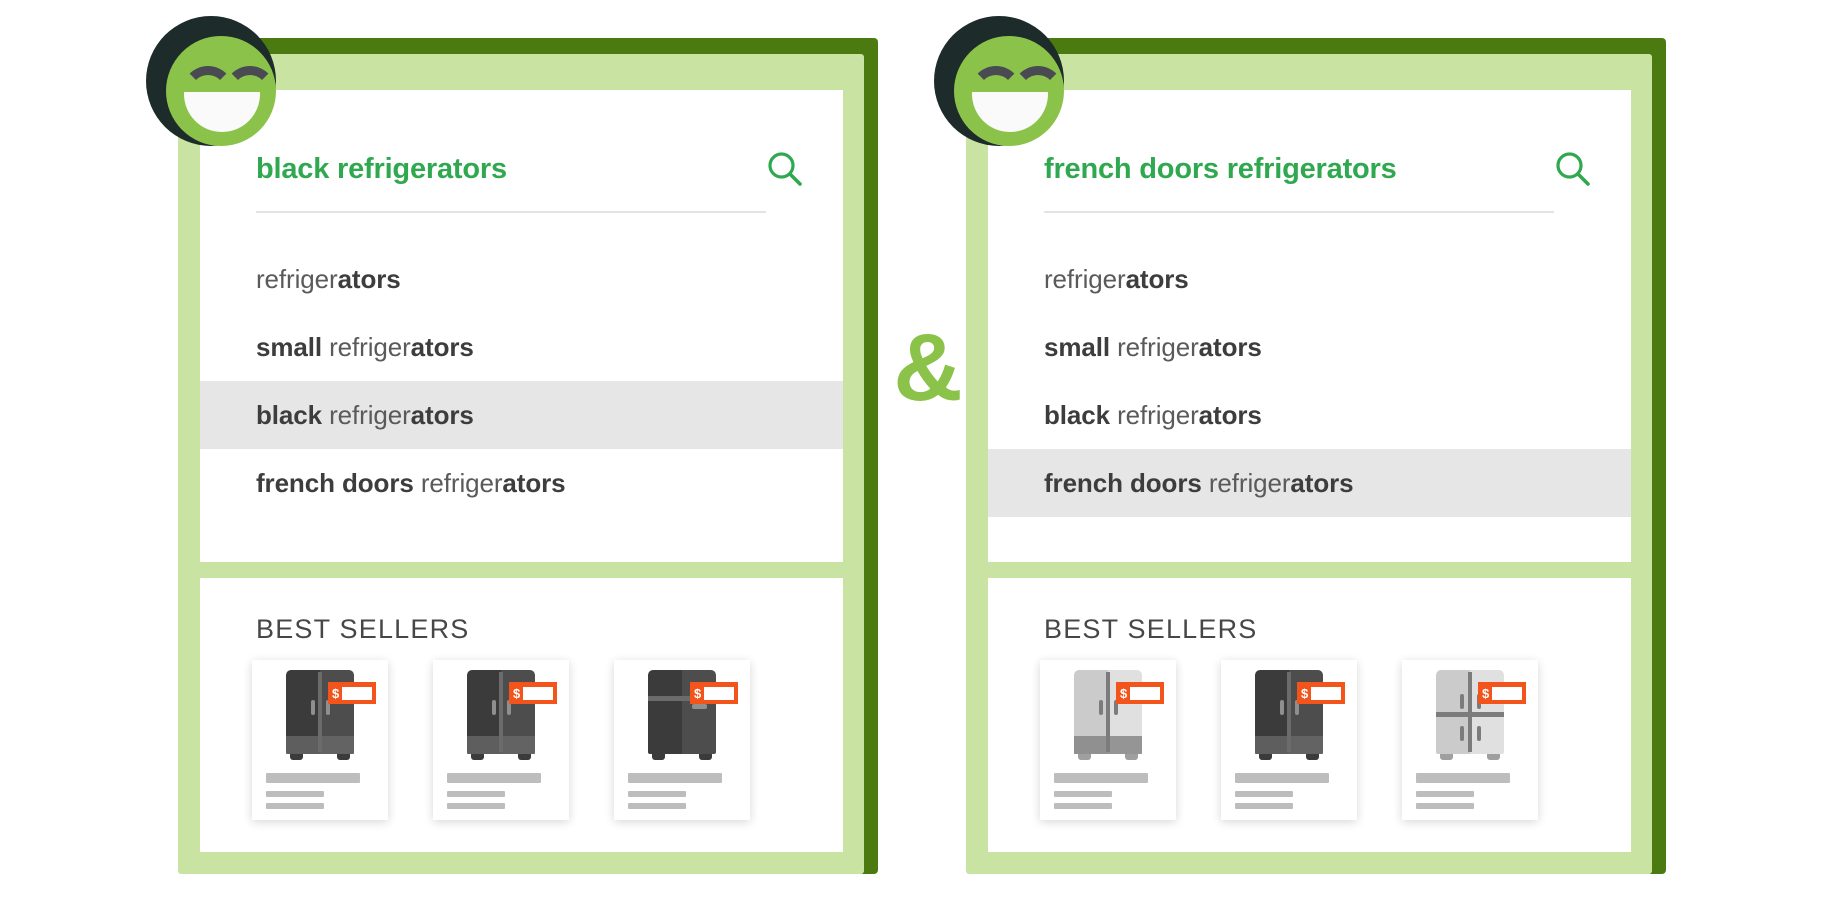 Image resolution: width=1826 pixels, height=918 pixels. Describe the element at coordinates (1309, 415) in the screenshot. I see `suggestion-item: black refrigerators` at that location.